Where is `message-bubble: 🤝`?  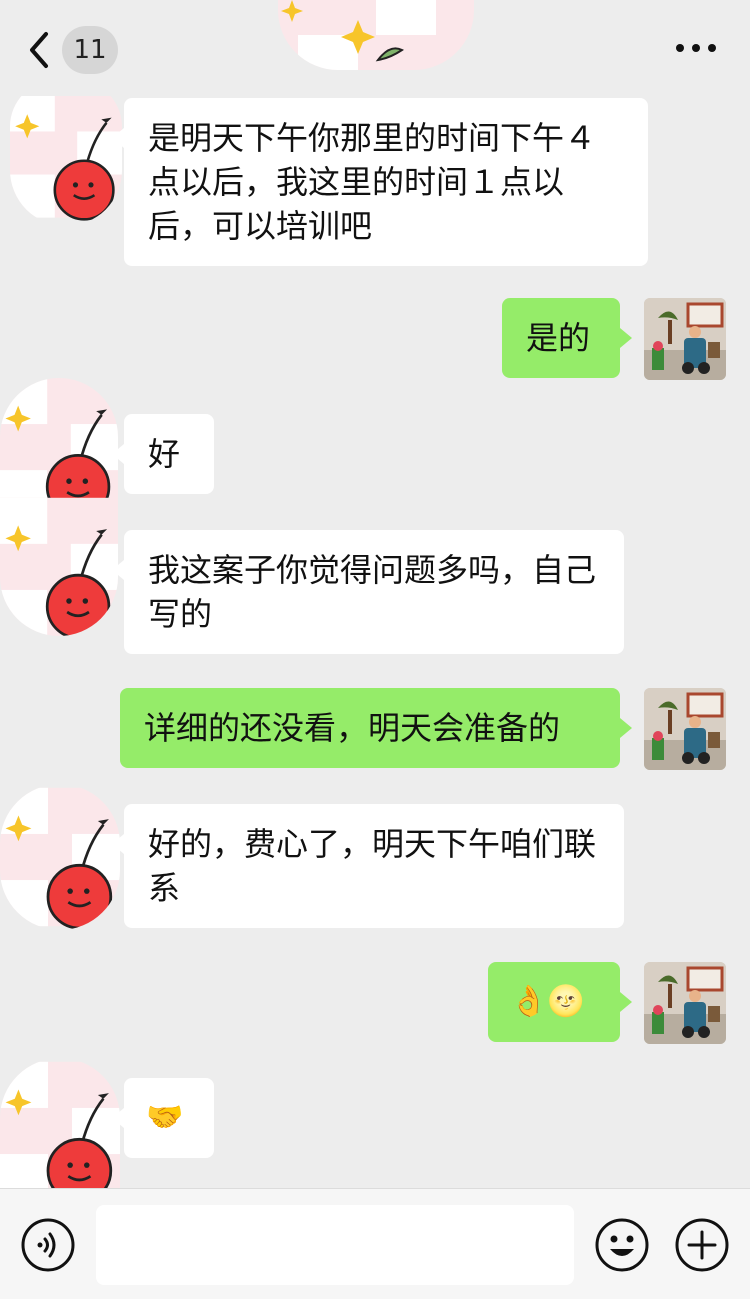 message-bubble: 🤝 is located at coordinates (163, 1118).